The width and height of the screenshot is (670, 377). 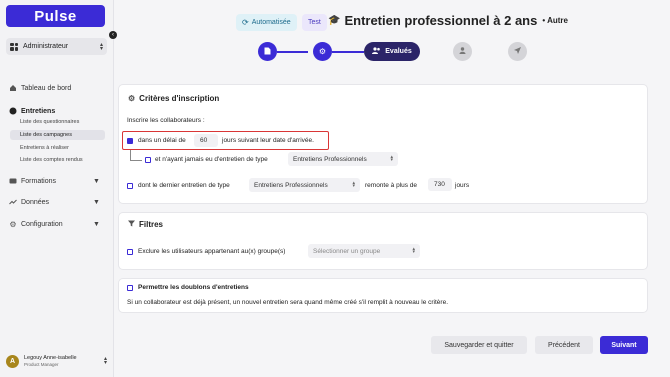 I want to click on role-selector: Administrateur ▴ ▾, so click(x=56, y=46).